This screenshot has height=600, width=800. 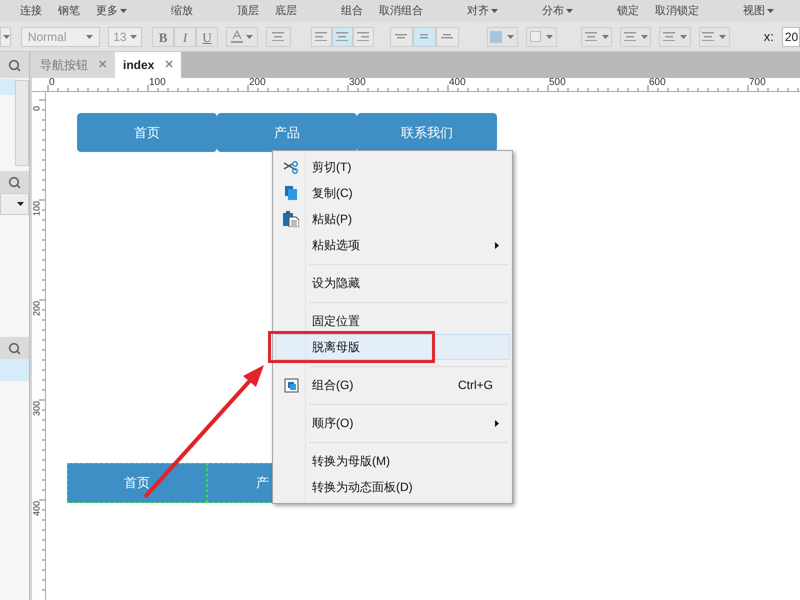 I want to click on x-label: x:, so click(x=769, y=37).